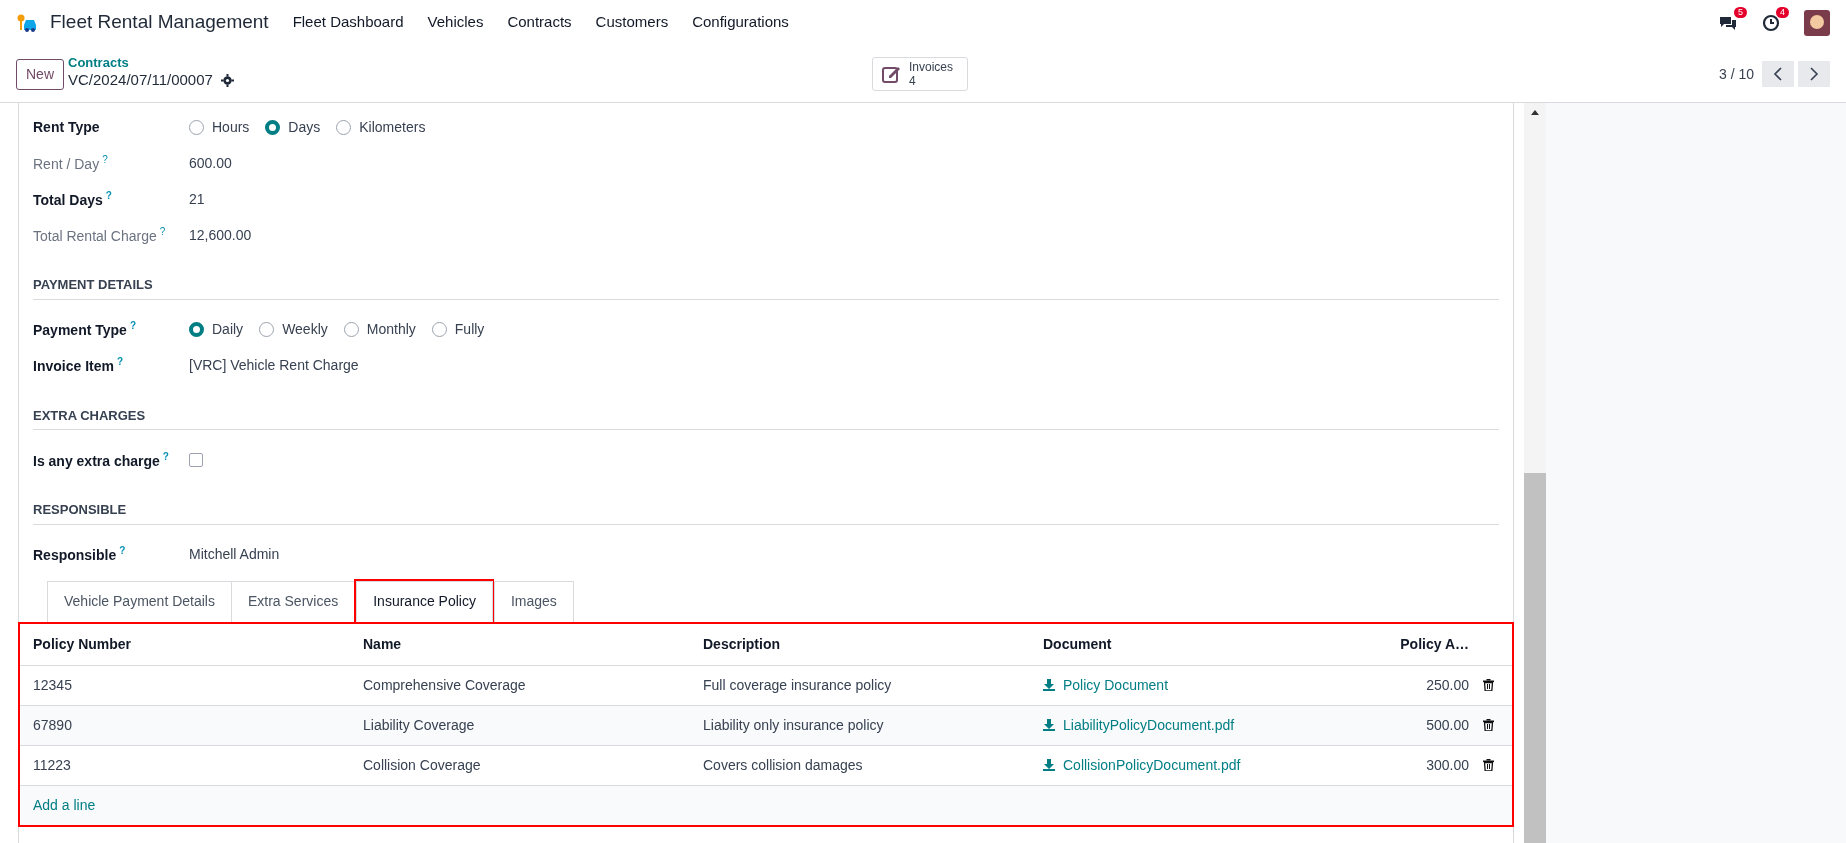 The width and height of the screenshot is (1846, 843). I want to click on clock-icon, so click(1771, 22).